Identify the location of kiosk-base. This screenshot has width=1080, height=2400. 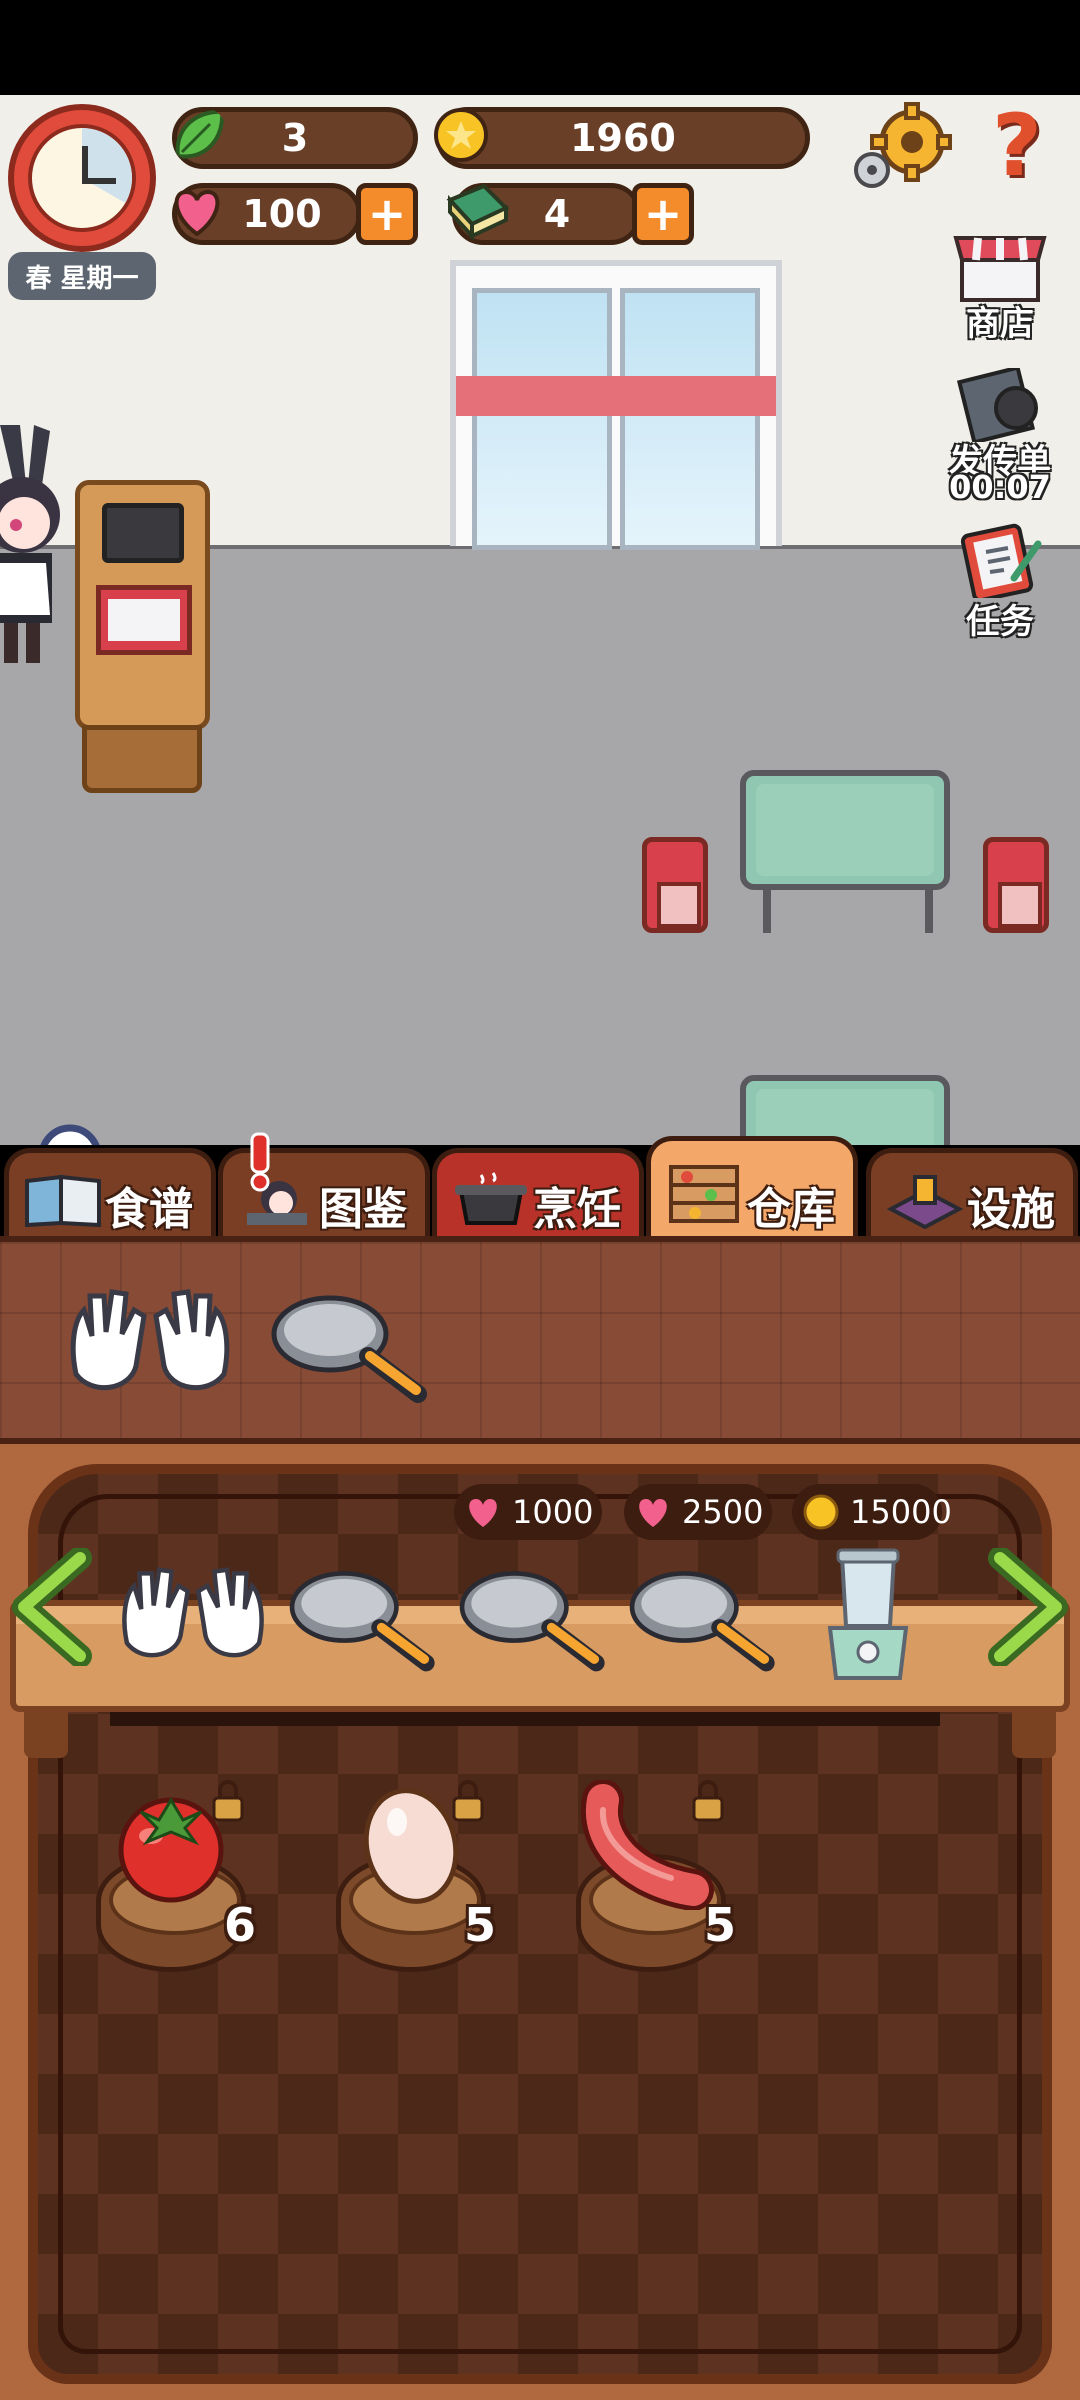
(142, 759).